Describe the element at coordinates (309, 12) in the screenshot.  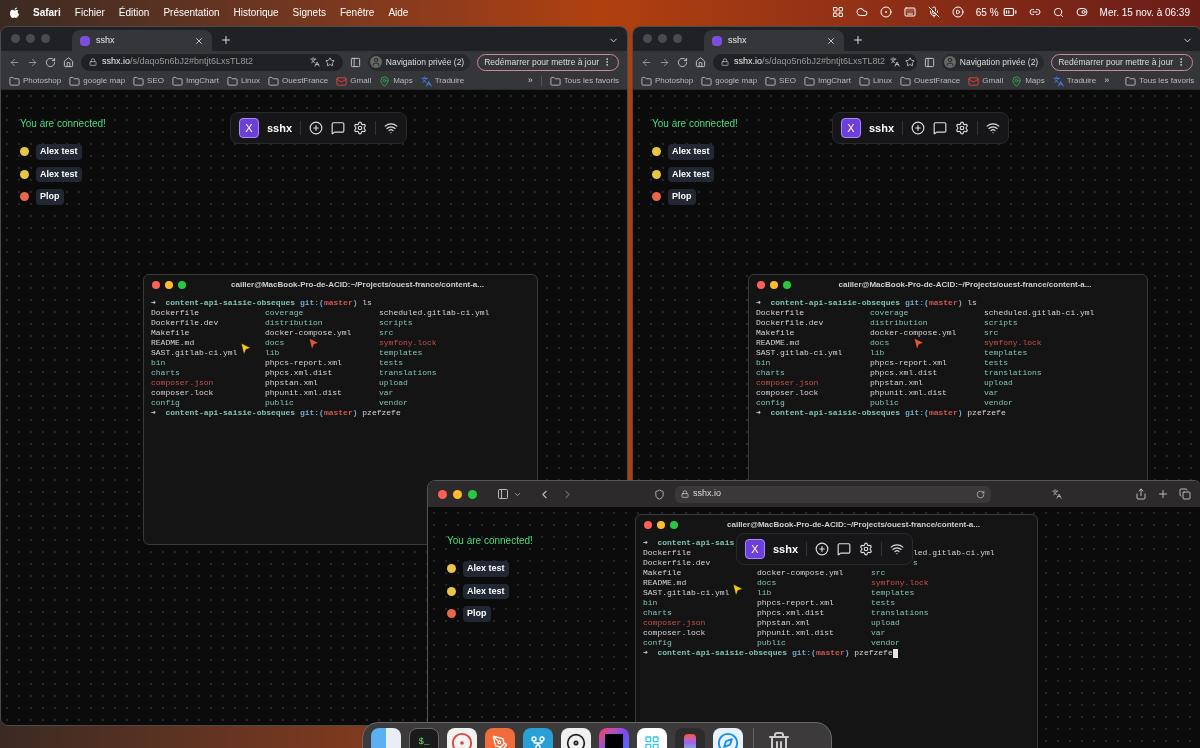
I see `menu-item: Signets` at that location.